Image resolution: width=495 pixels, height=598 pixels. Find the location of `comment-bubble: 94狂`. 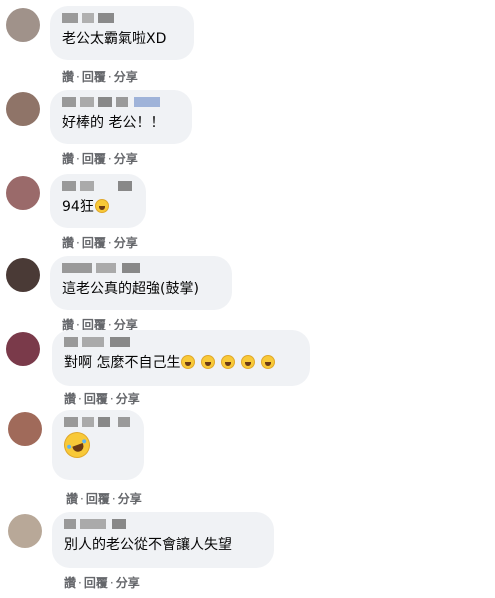

comment-bubble: 94狂 is located at coordinates (98, 201).